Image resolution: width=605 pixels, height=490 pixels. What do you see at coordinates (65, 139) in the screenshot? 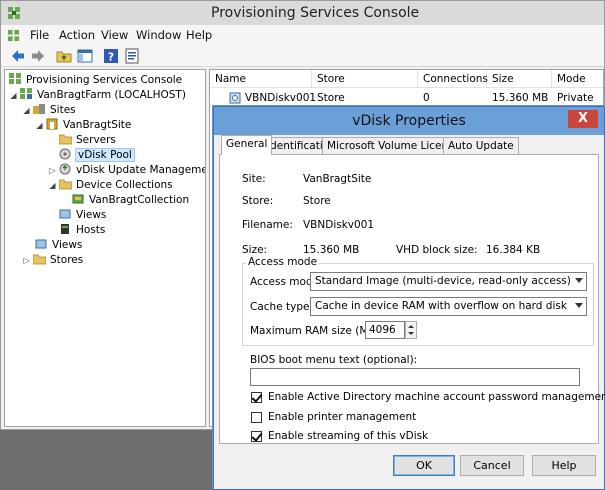
I see `servers-folder-icon` at bounding box center [65, 139].